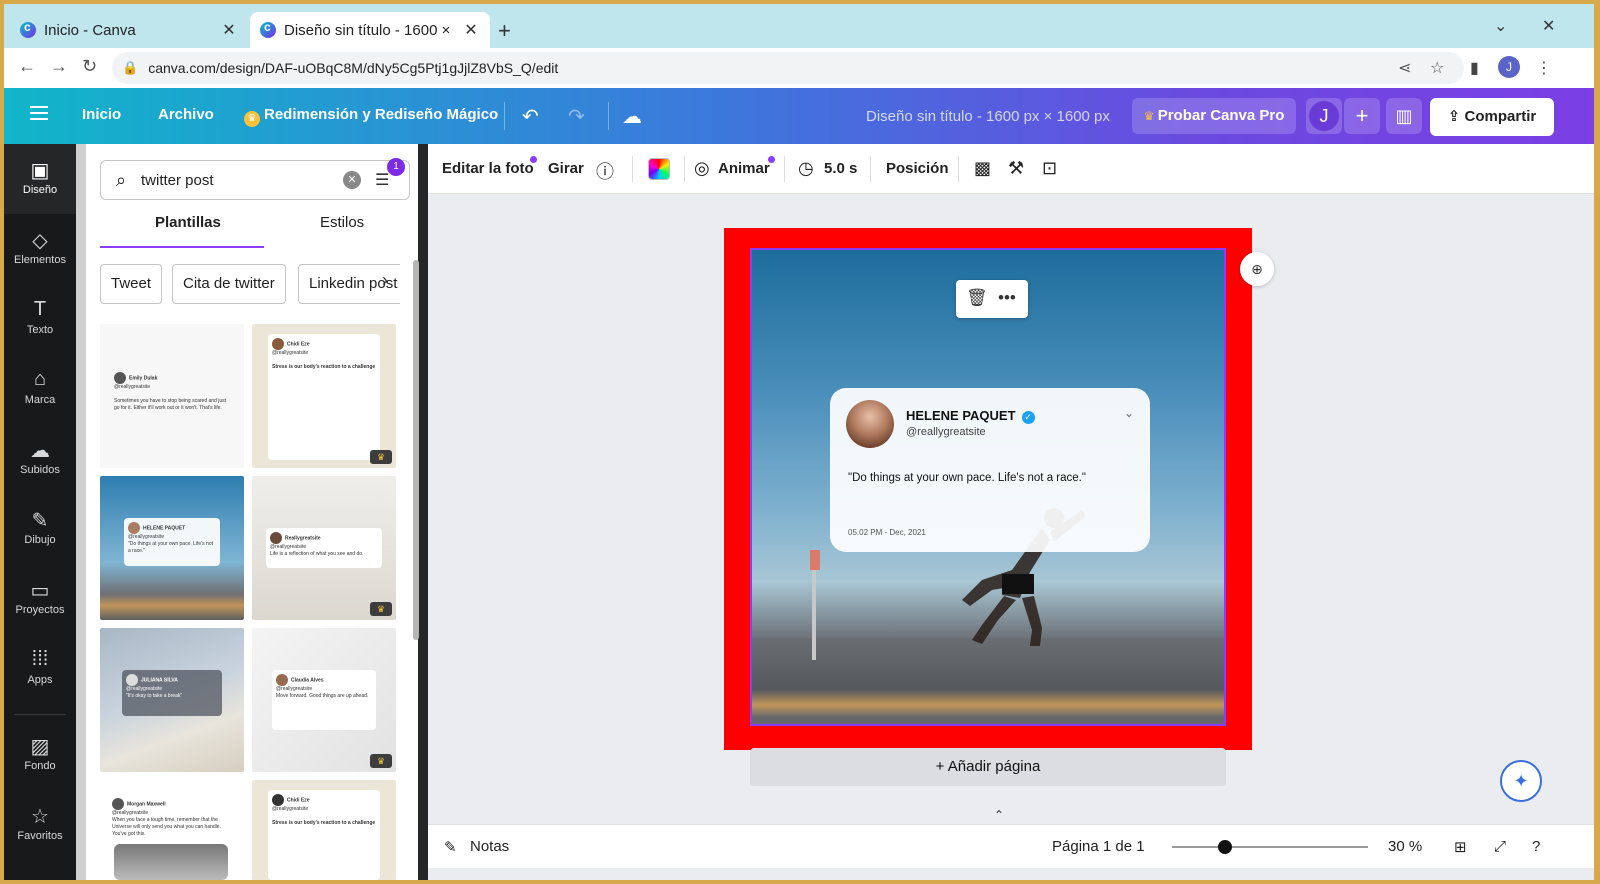  Describe the element at coordinates (352, 180) in the screenshot. I see `clear-search-icon: ✕` at that location.